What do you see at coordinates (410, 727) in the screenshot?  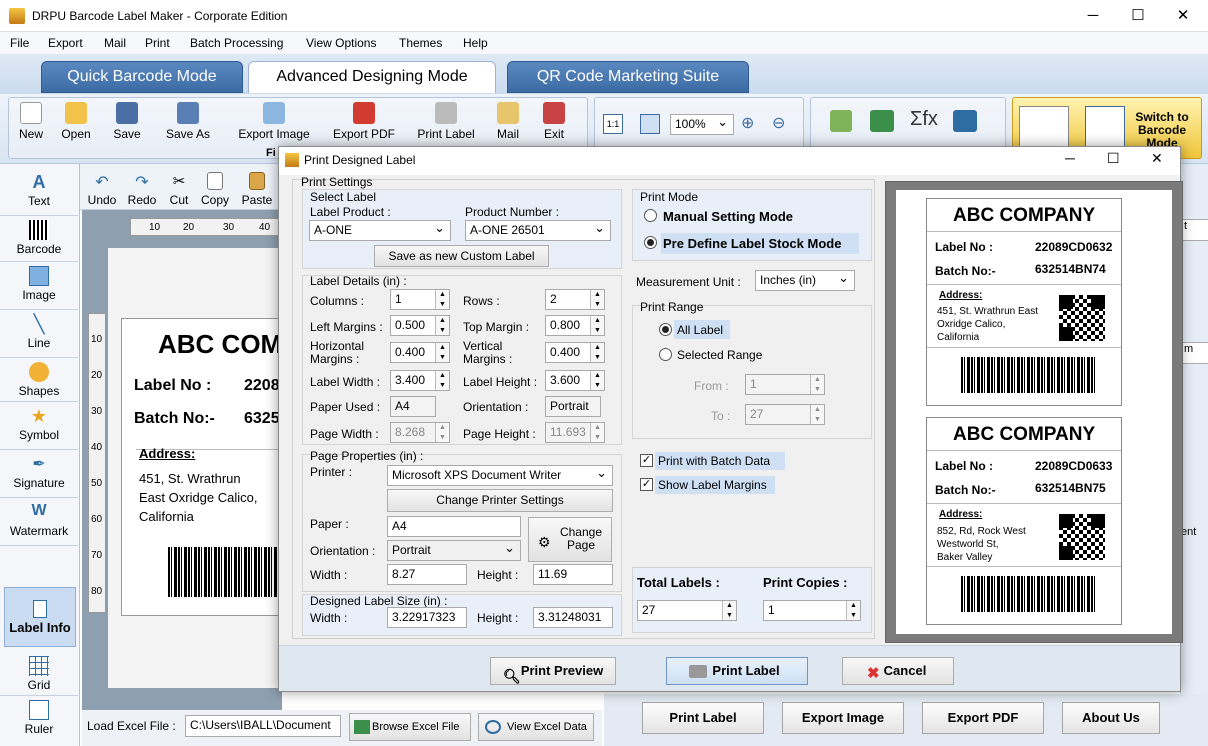 I see `browse-excel-button: Browse Excel File` at bounding box center [410, 727].